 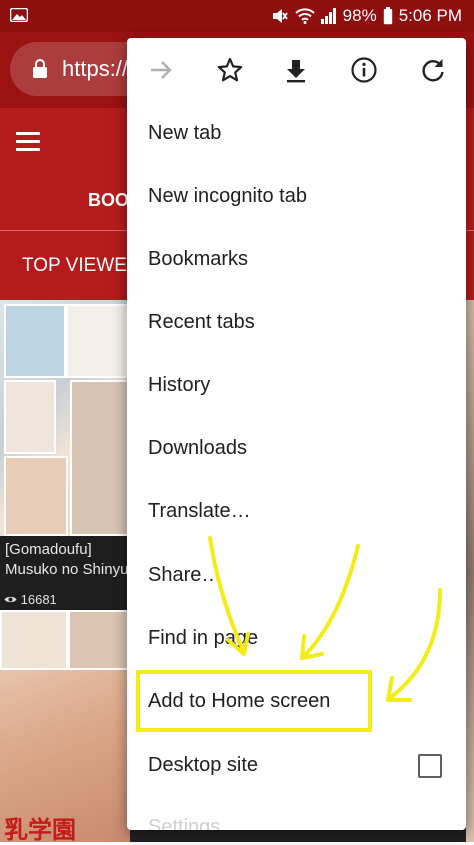 I want to click on menu-item-desktop-site: Desktop site, so click(x=203, y=765).